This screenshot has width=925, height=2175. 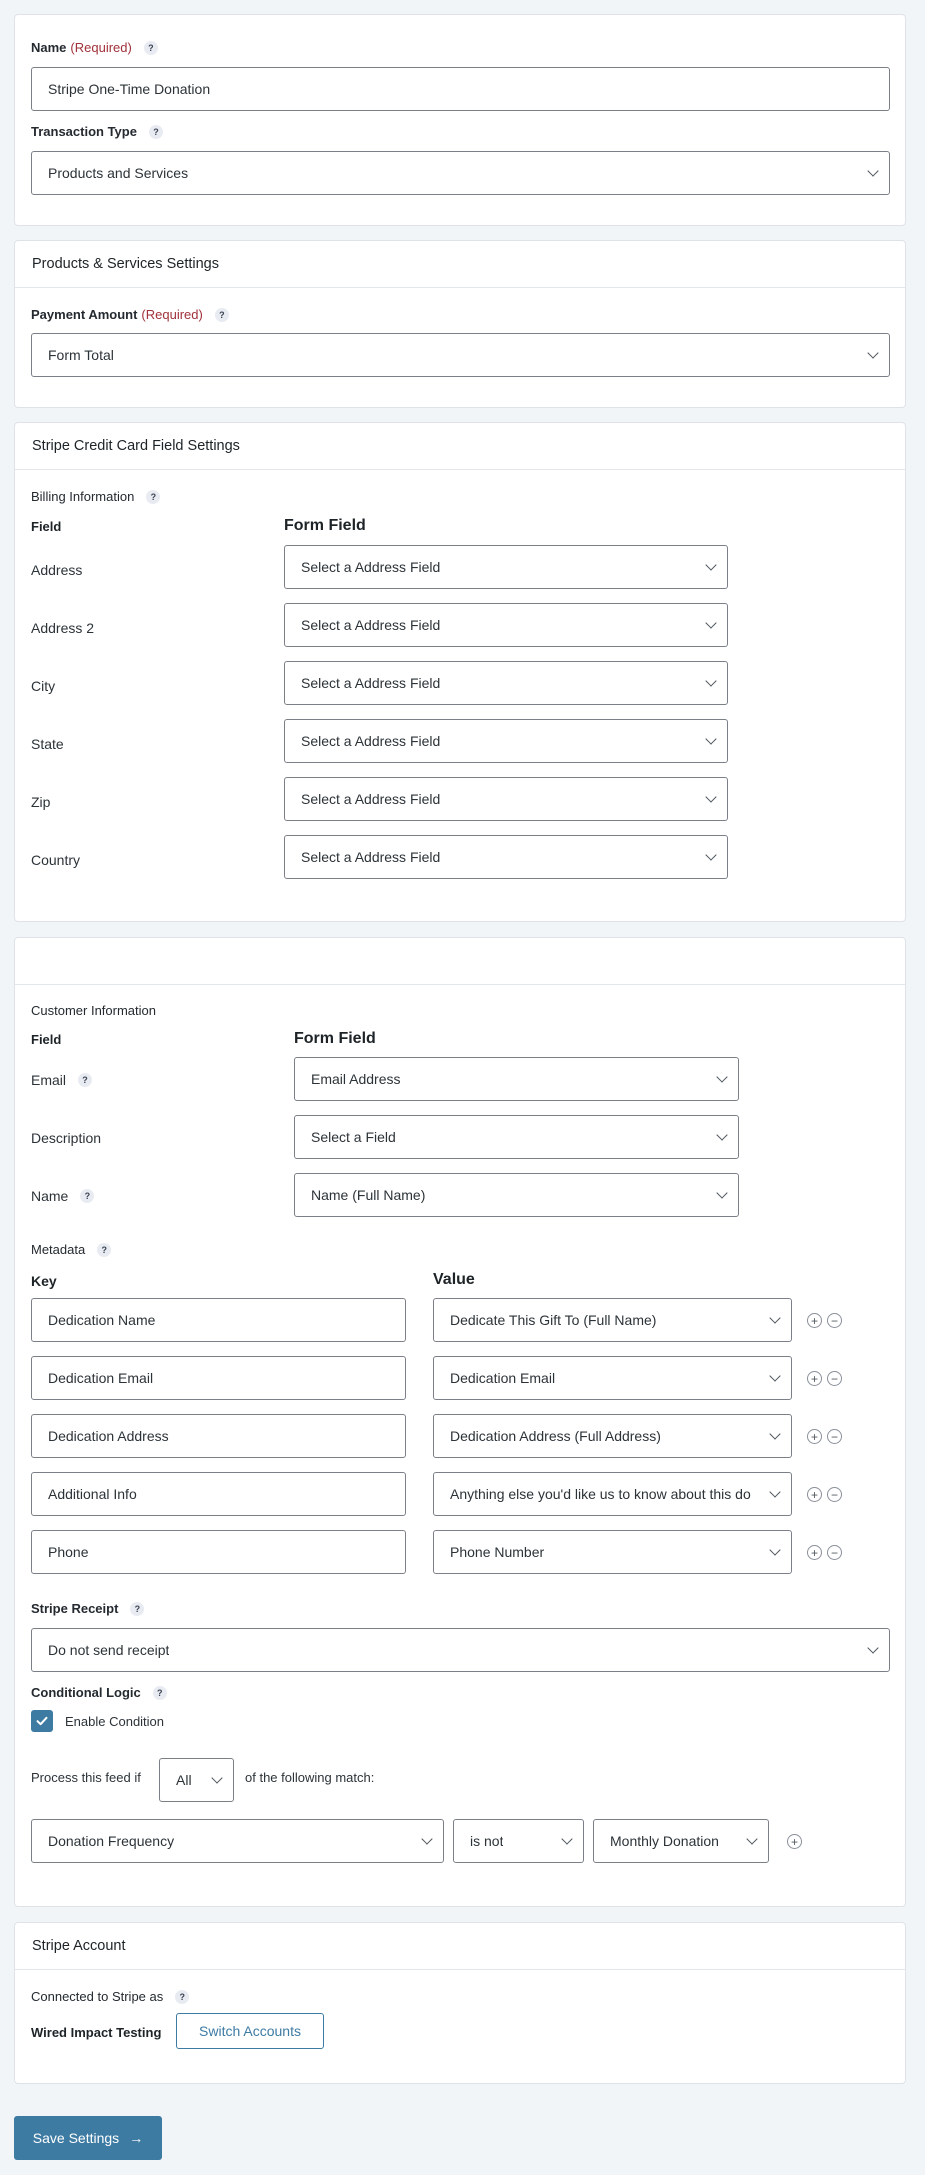 What do you see at coordinates (460, 961) in the screenshot?
I see `customer-settings-header` at bounding box center [460, 961].